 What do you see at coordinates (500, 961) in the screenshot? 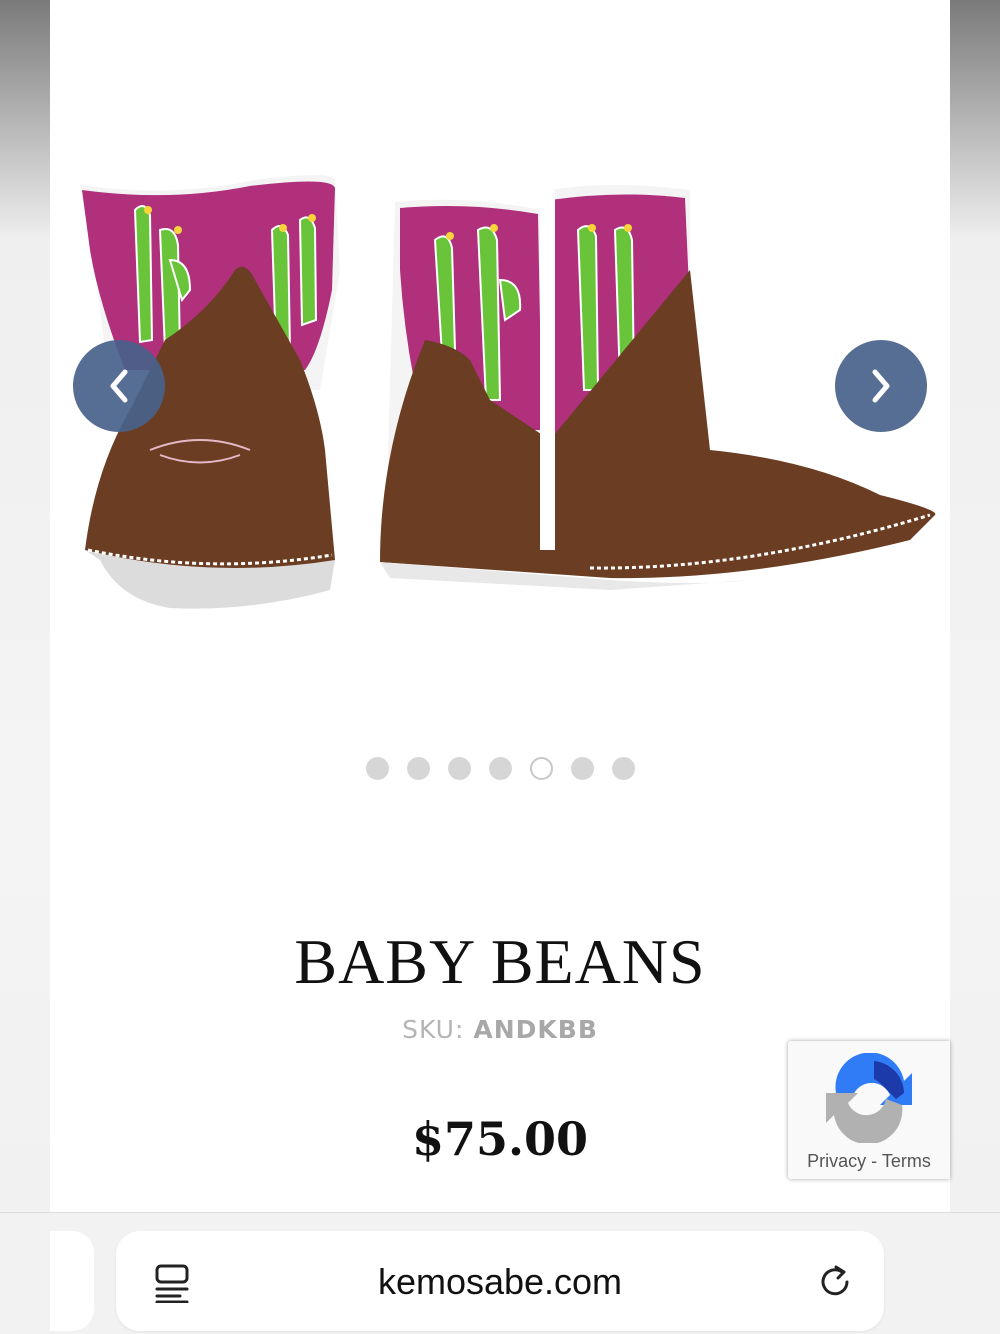
I see `product-title: BABY BEANS` at bounding box center [500, 961].